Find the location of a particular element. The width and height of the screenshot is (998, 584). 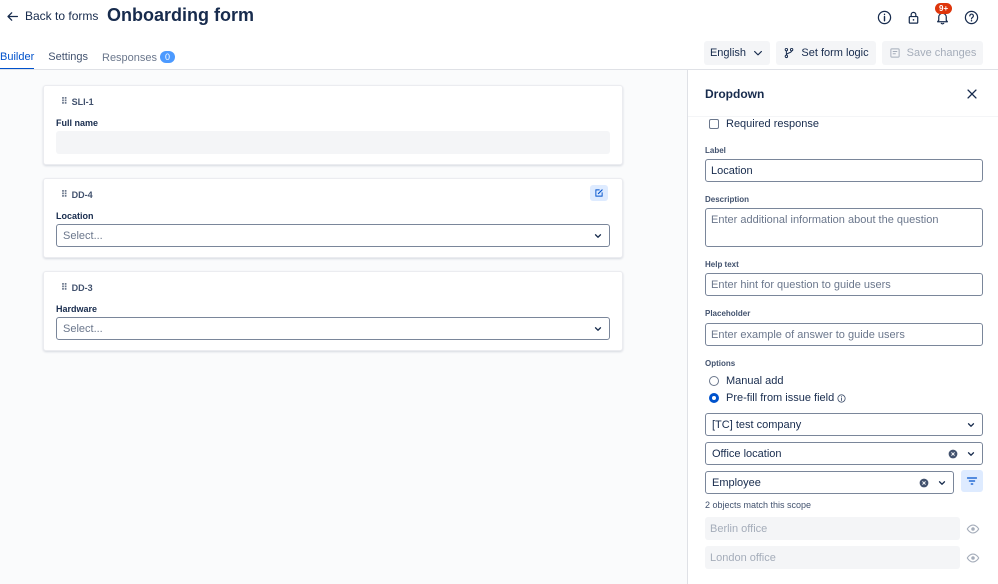

lock-button is located at coordinates (913, 17).